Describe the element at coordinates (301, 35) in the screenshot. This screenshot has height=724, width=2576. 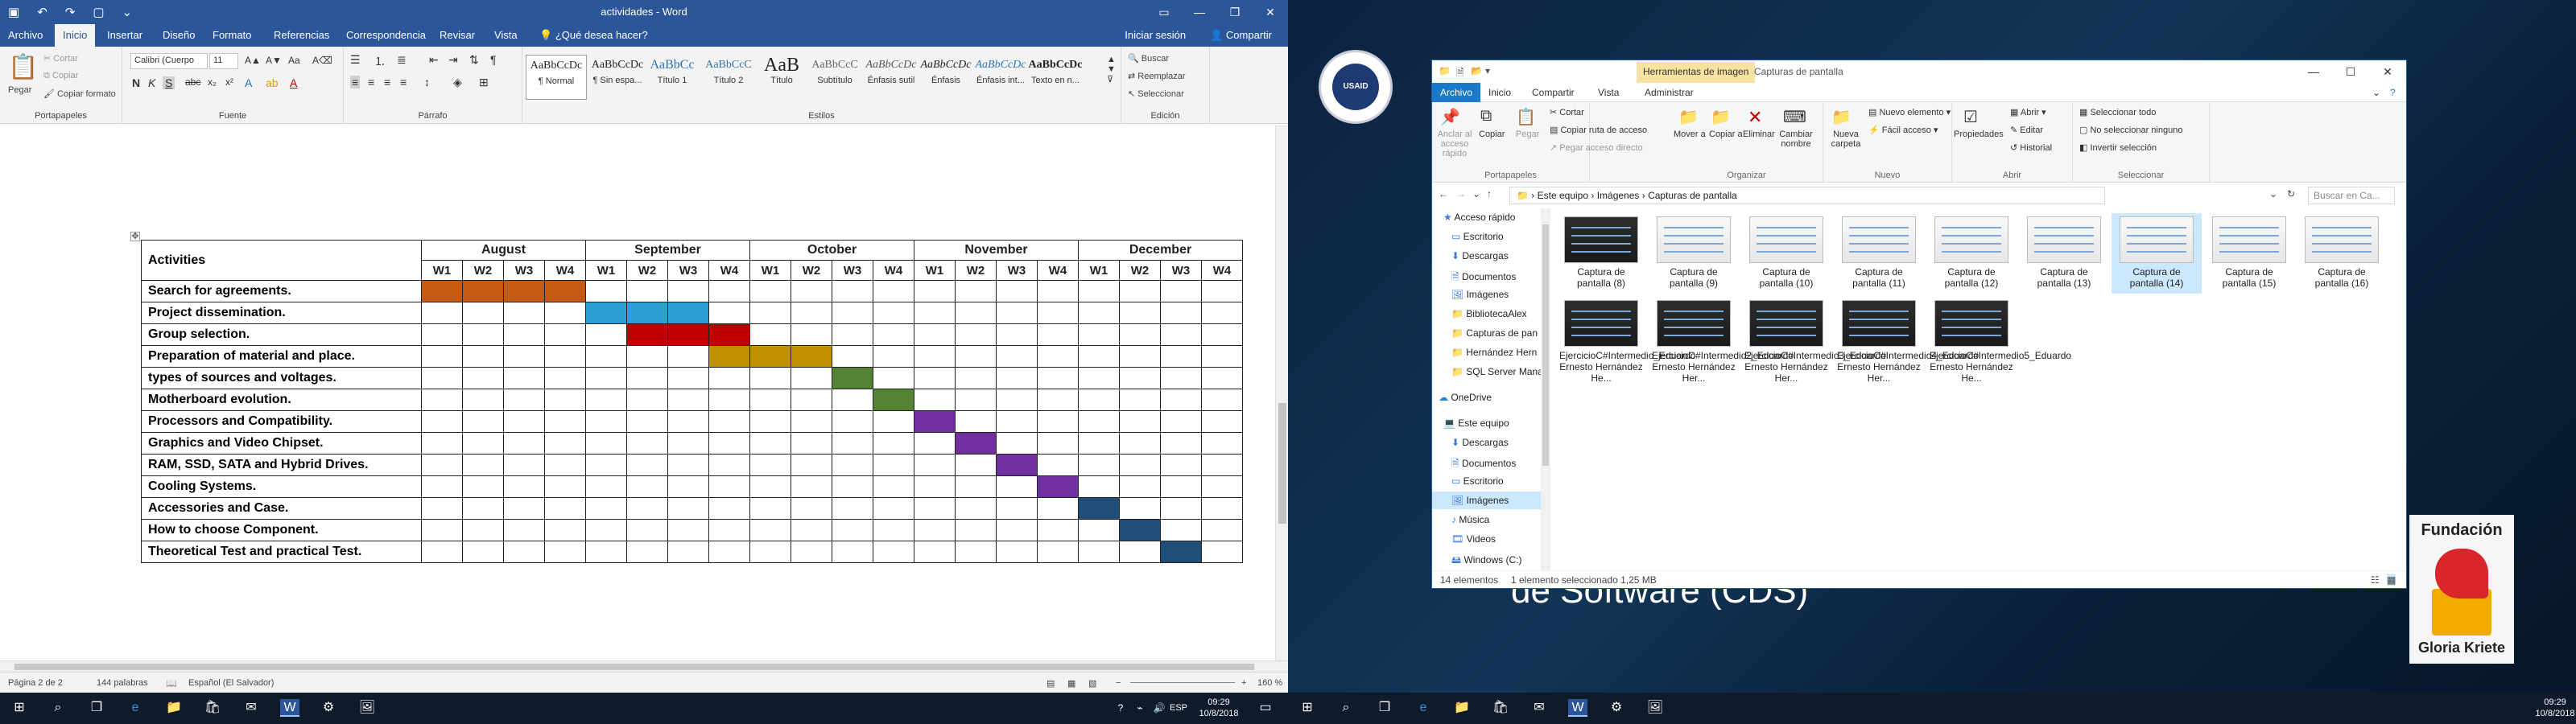
I see `tab-referencias: Referencias` at that location.